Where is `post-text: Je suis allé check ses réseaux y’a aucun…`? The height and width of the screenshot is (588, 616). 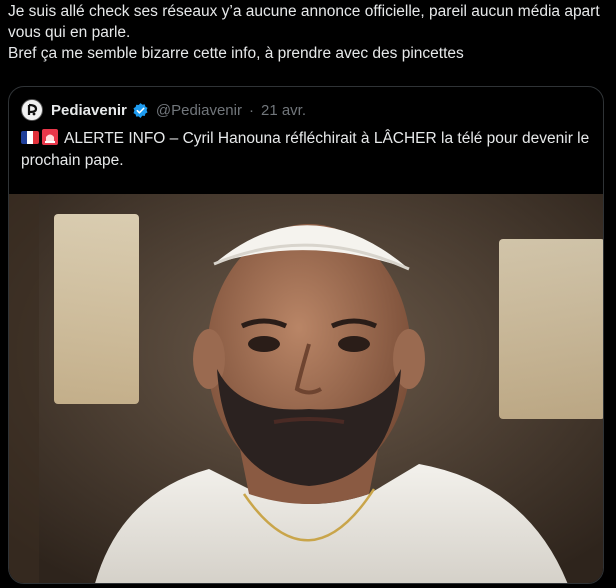
post-text: Je suis allé check ses réseaux y’a aucun… is located at coordinates (304, 32).